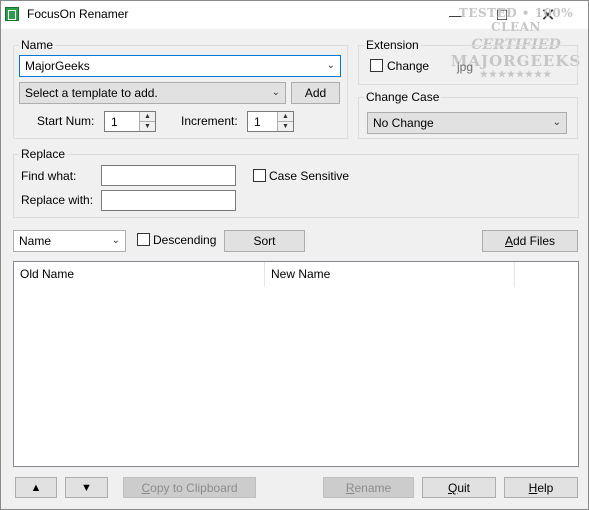 This screenshot has width=589, height=510. Describe the element at coordinates (309, 176) in the screenshot. I see `case-sensitive-label: Case Sensitive` at that location.